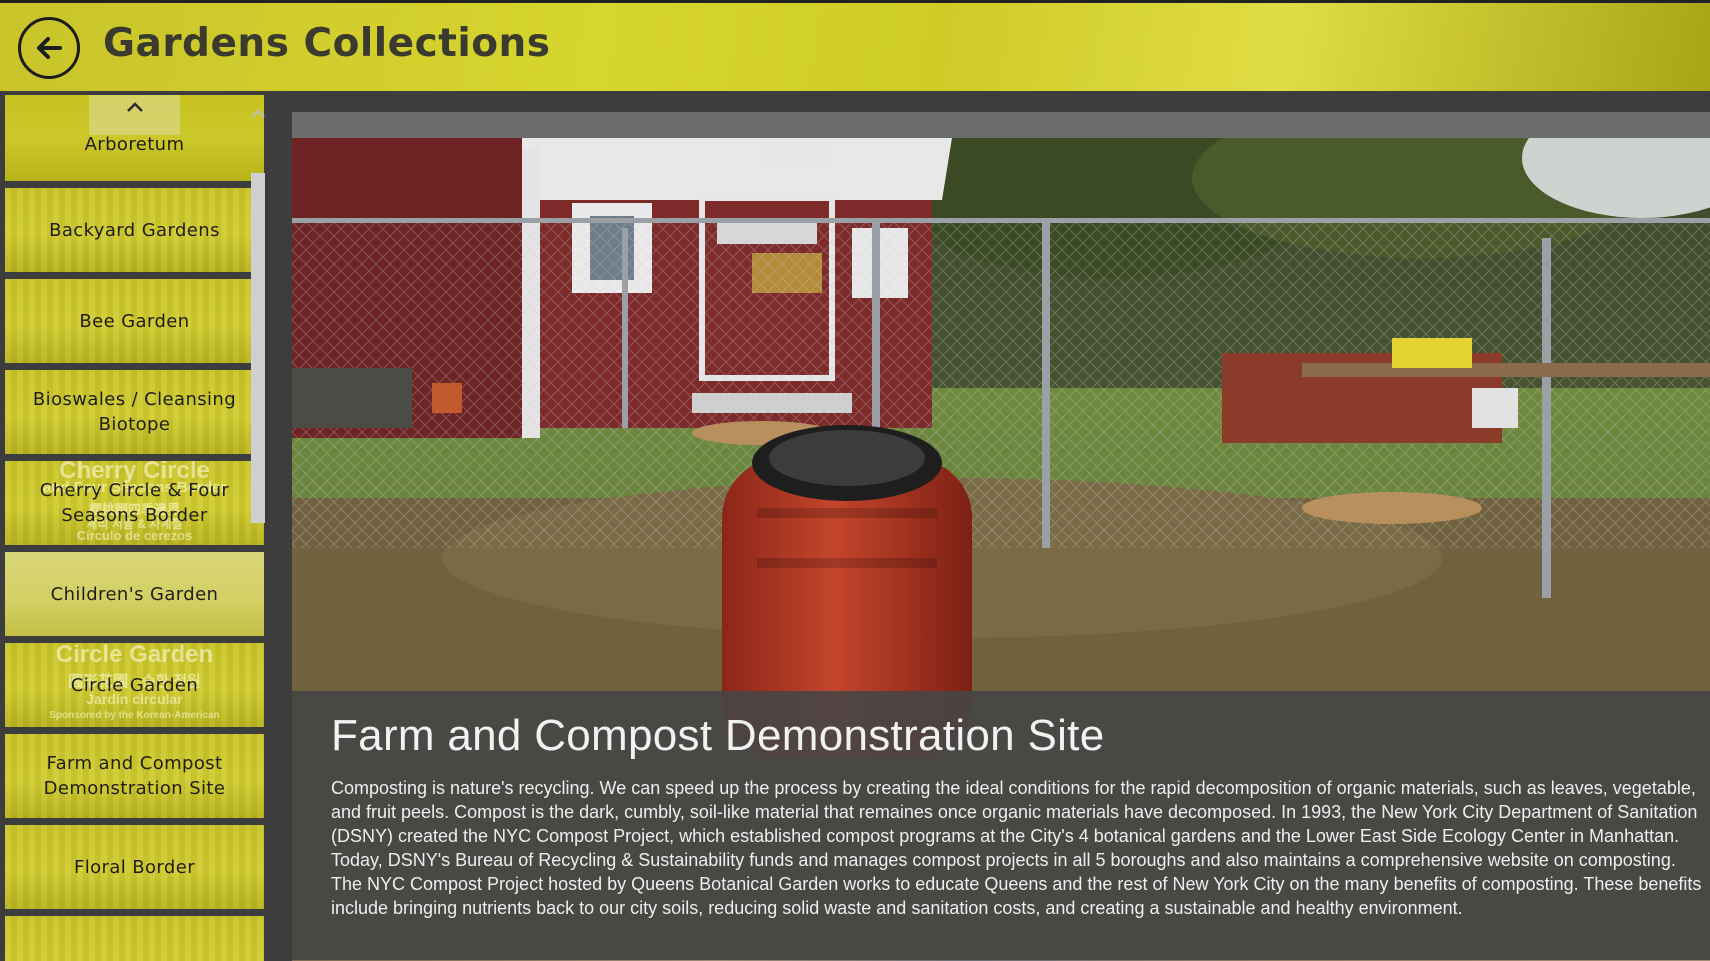  I want to click on list-item-label: Floral Border, so click(134, 867).